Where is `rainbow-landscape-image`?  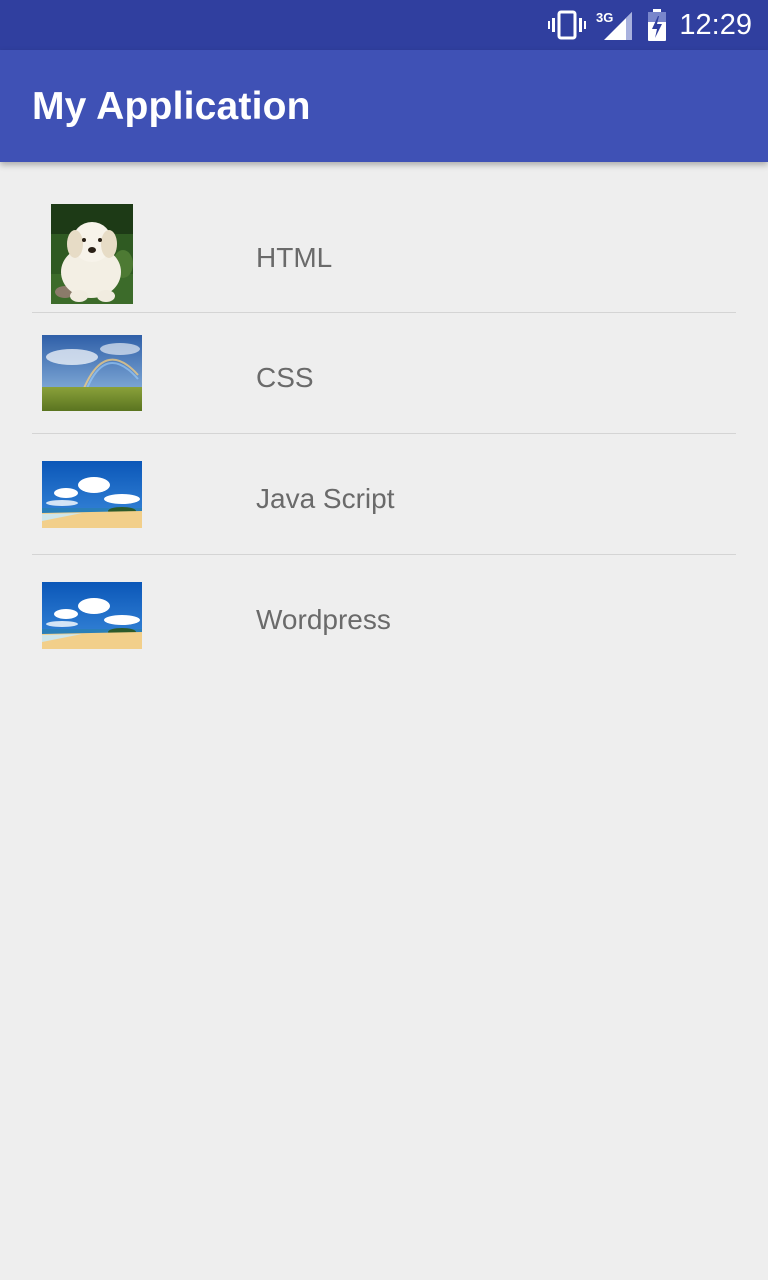
rainbow-landscape-image is located at coordinates (92, 373).